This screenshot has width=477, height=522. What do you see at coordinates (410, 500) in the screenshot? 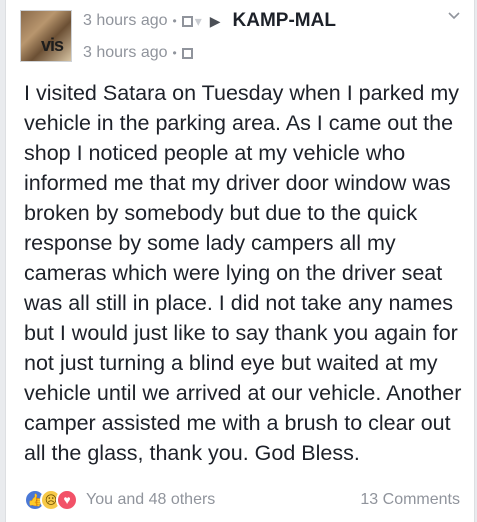
I see `comment-count: 13 Comments` at bounding box center [410, 500].